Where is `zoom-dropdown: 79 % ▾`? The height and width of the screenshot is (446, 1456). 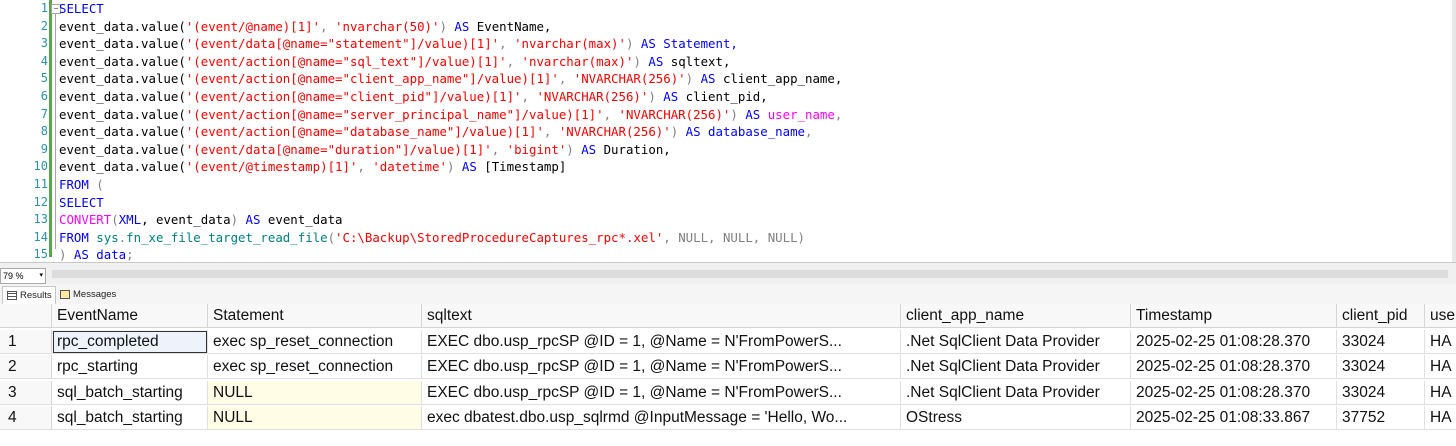 zoom-dropdown: 79 % ▾ is located at coordinates (23, 276).